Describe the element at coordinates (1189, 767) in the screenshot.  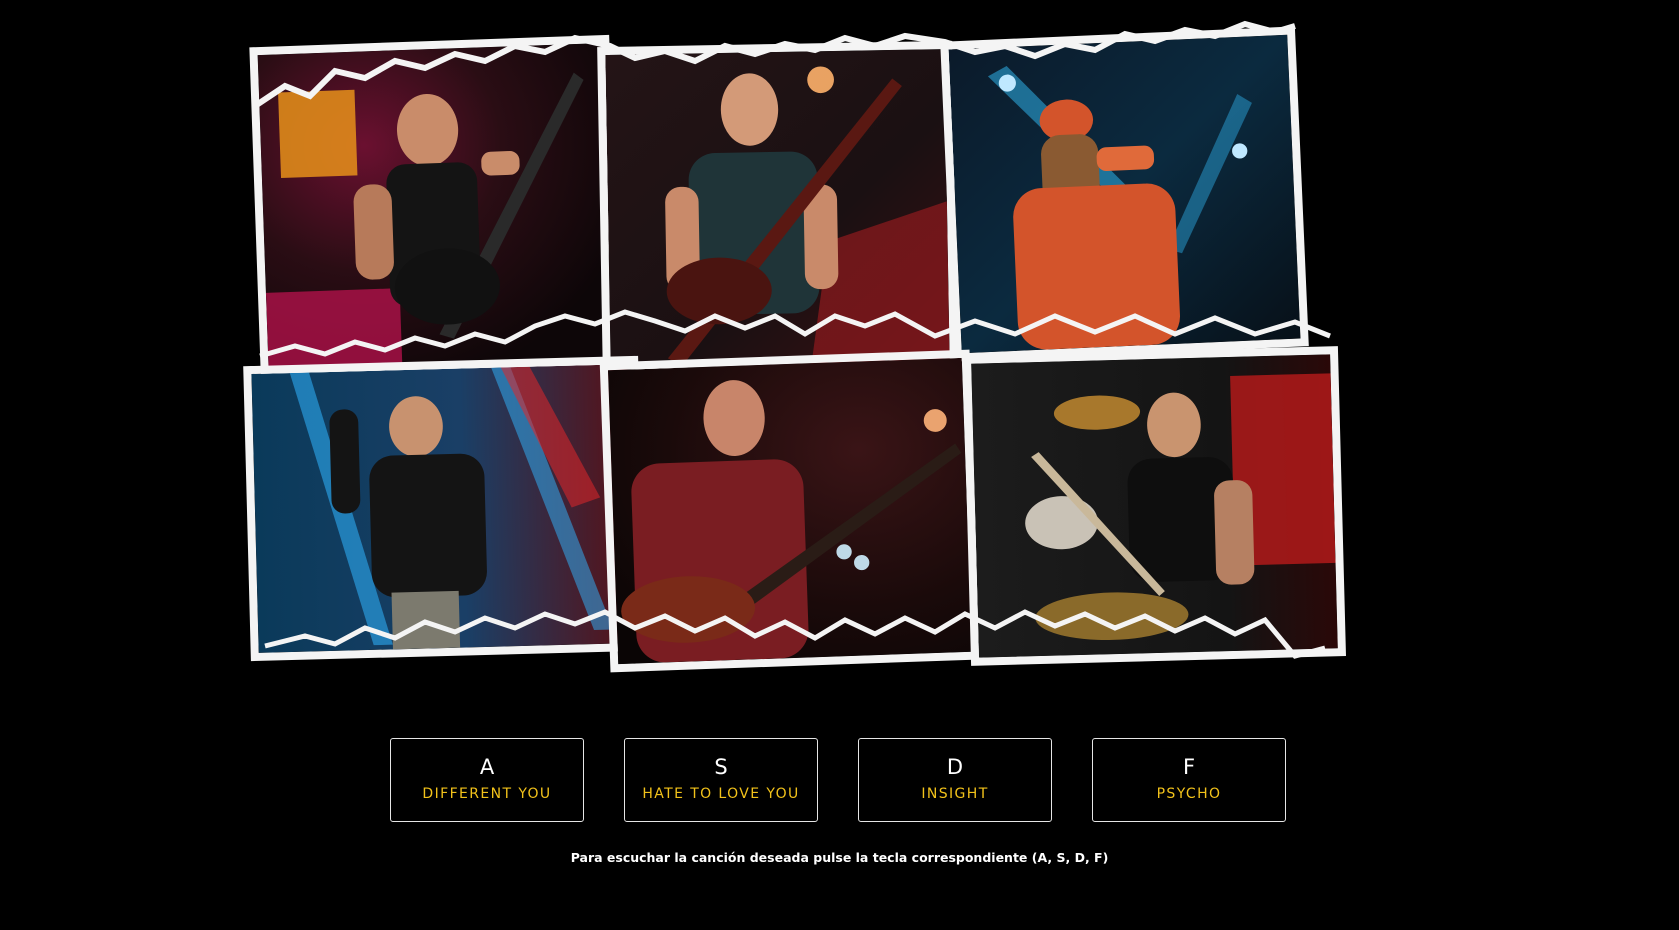
I see `key-letter: F` at that location.